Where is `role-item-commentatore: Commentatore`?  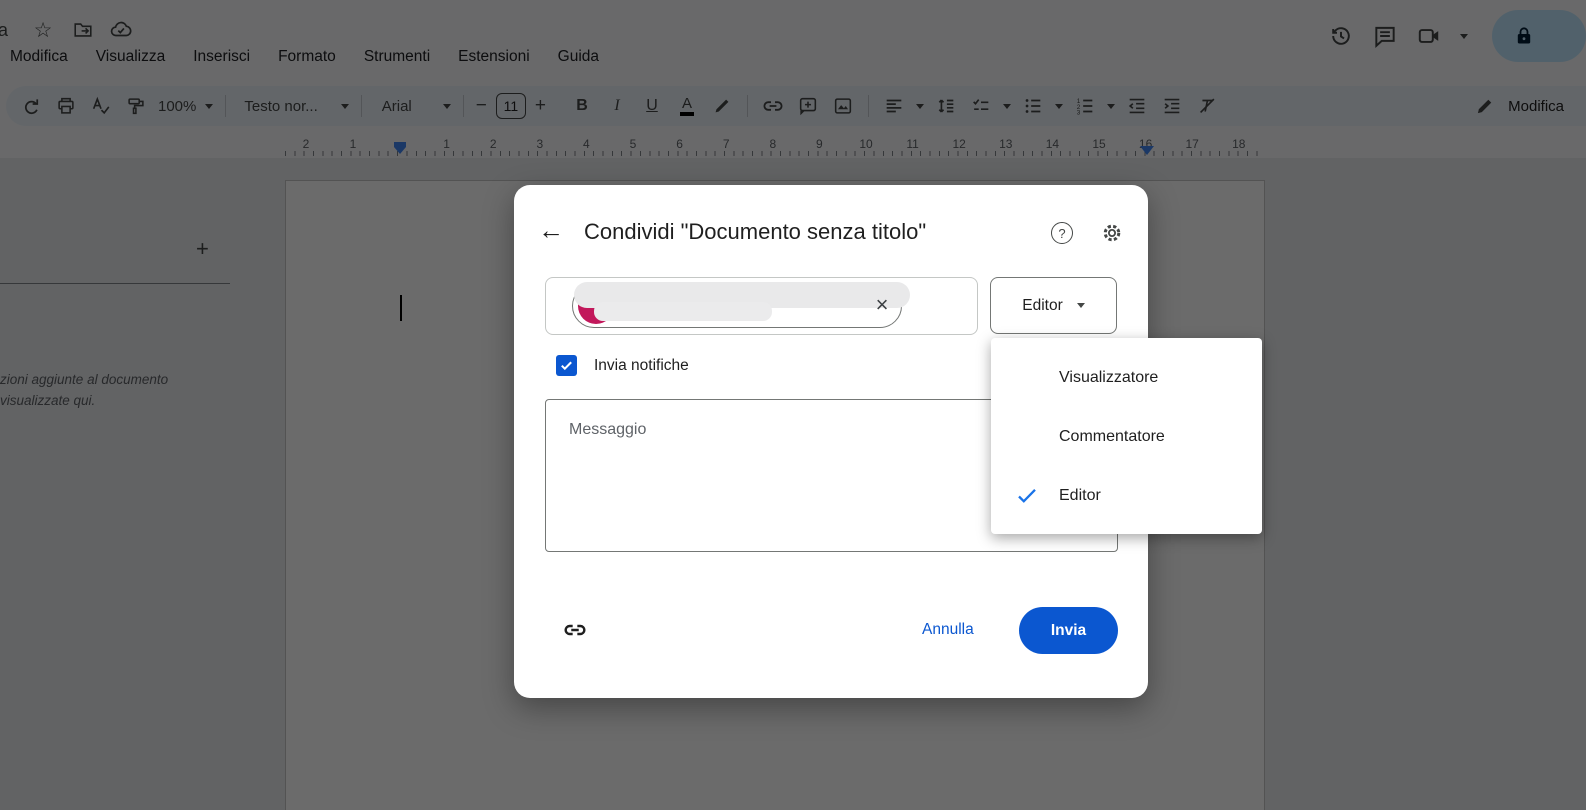
role-item-commentatore: Commentatore is located at coordinates (1126, 436).